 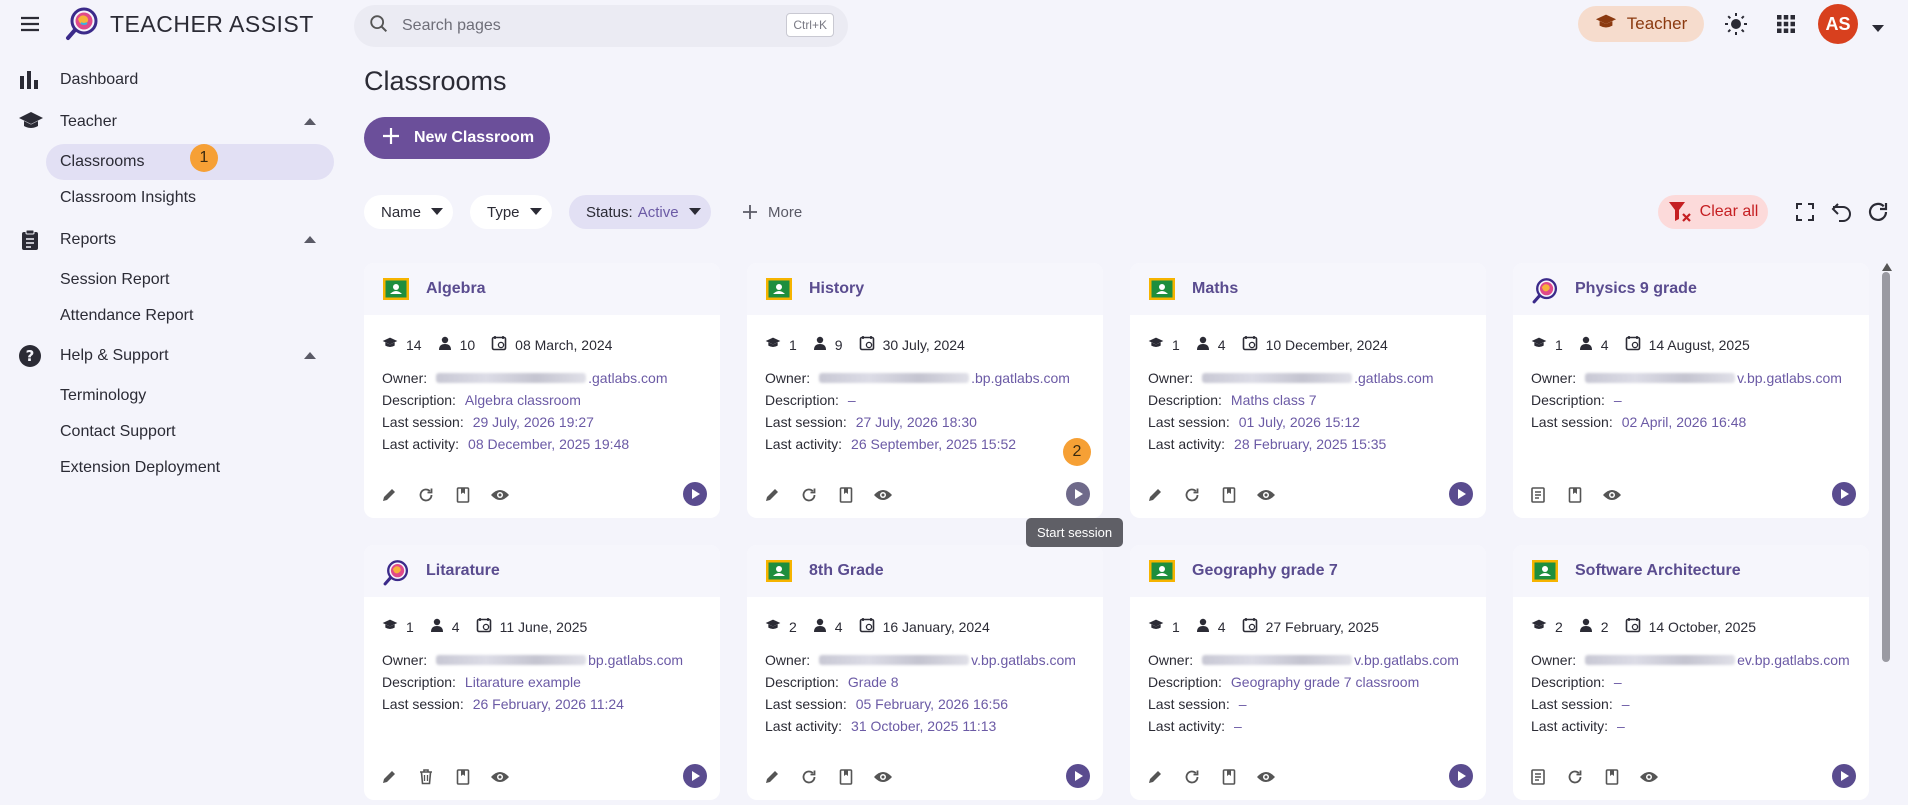 I want to click on card-title: Software Architecture, so click(x=1658, y=571).